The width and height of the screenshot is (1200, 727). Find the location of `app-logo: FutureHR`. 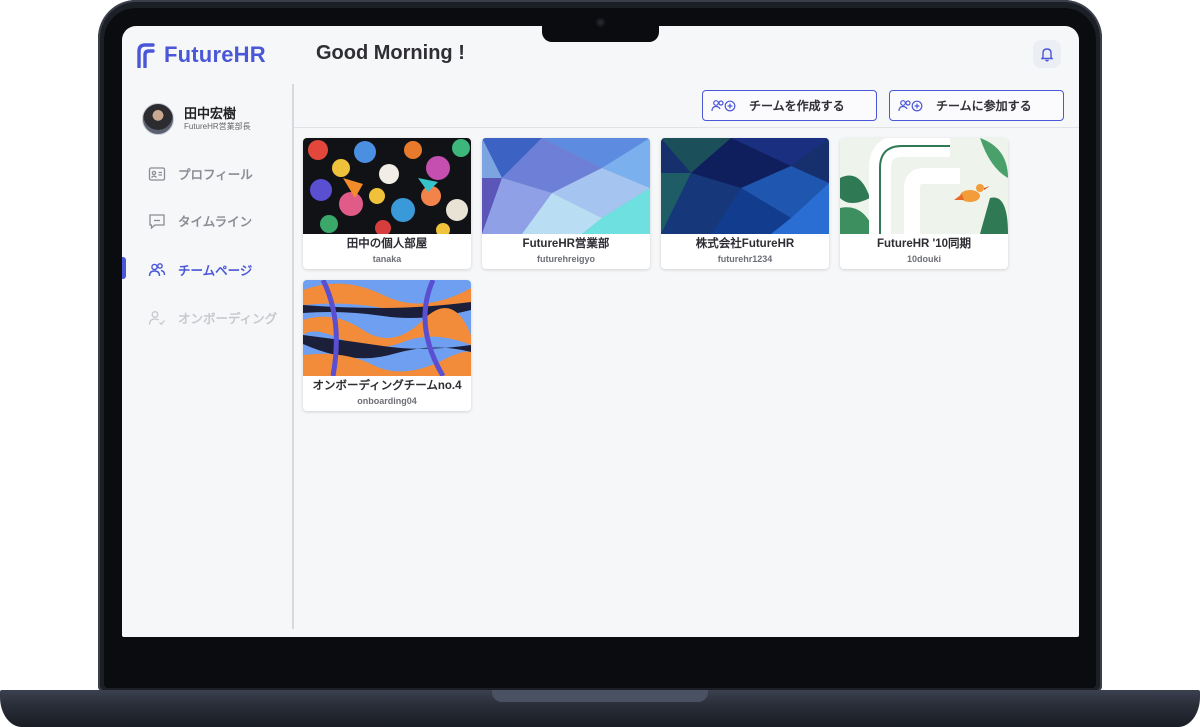

app-logo: FutureHR is located at coordinates (201, 55).